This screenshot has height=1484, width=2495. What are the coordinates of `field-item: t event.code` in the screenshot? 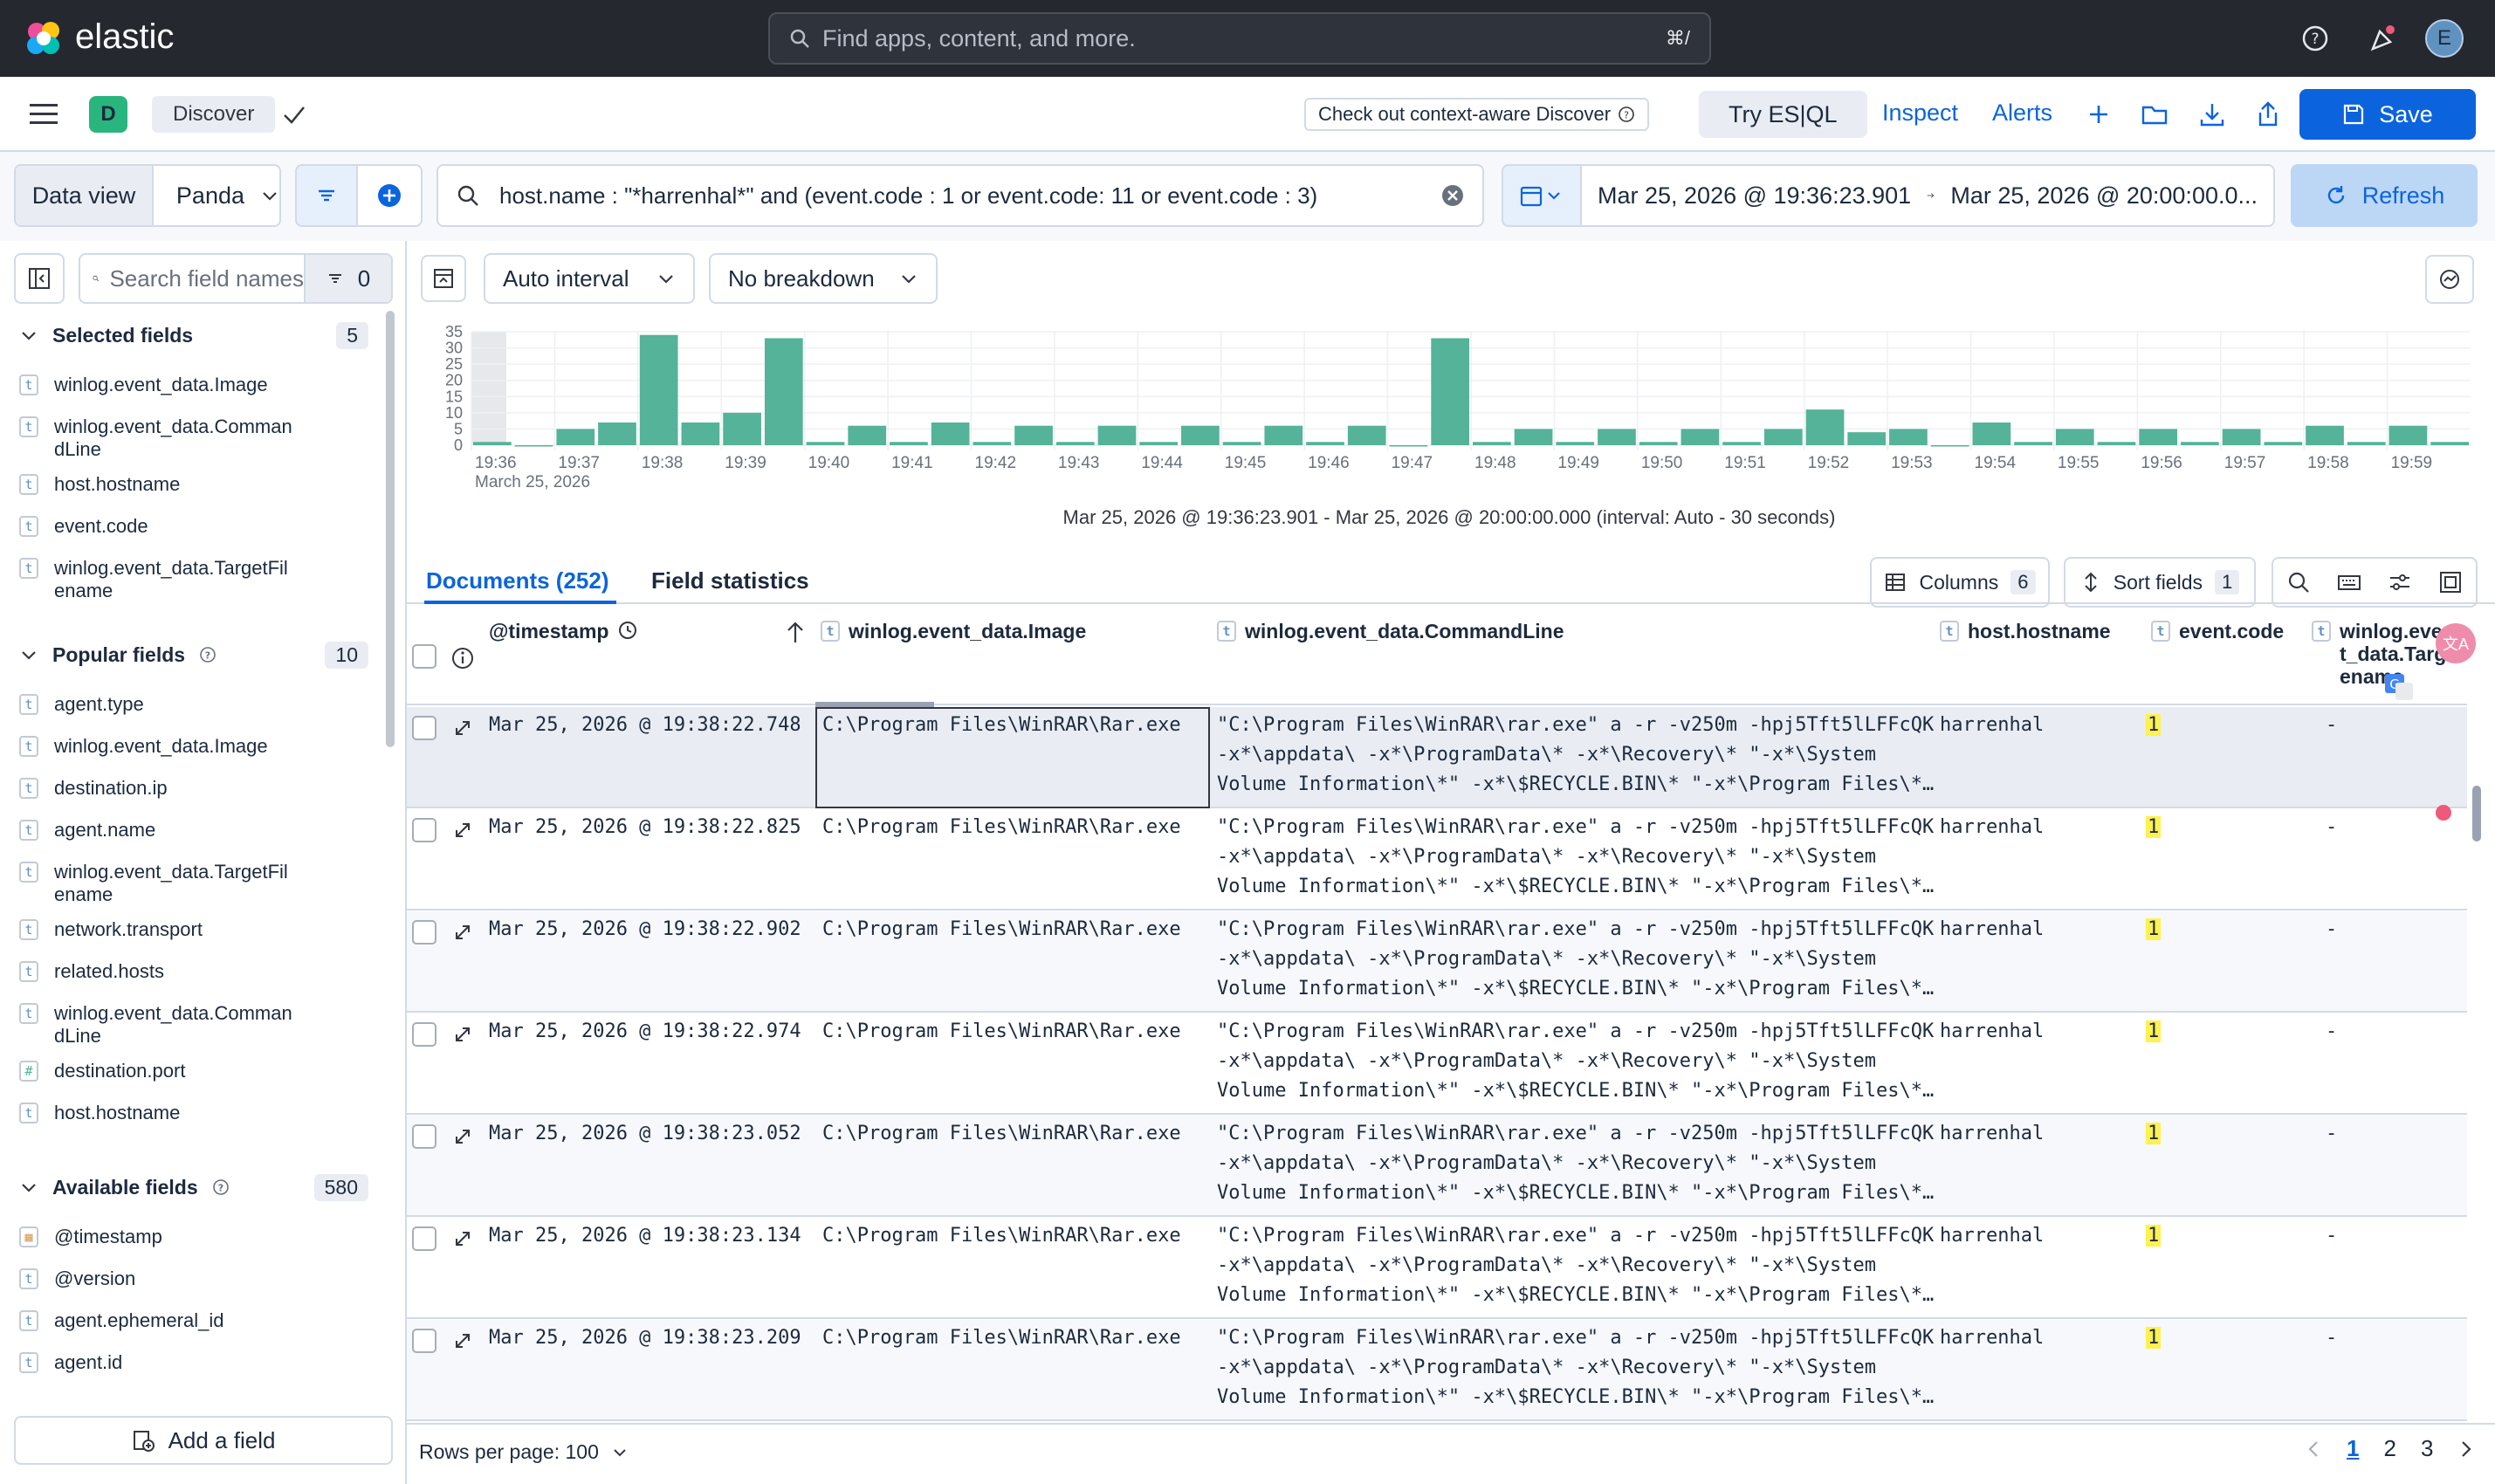 It's located at (193, 526).